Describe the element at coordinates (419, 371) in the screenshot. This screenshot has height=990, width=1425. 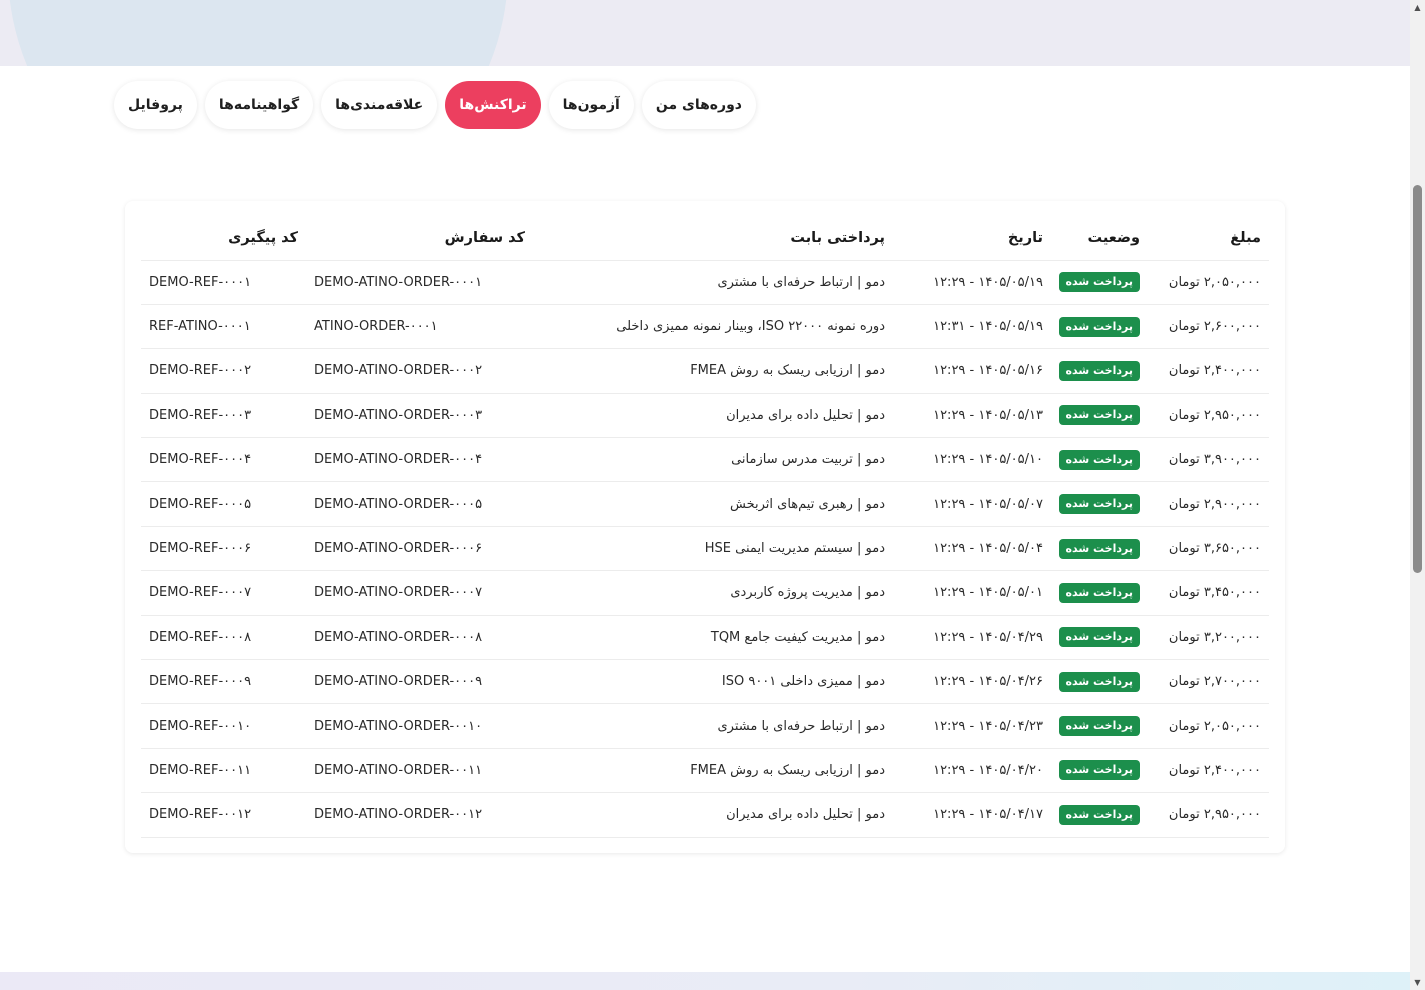
I see `cell-order-code: DEMO-ATINO-ORDER-۰۰۰۲` at that location.